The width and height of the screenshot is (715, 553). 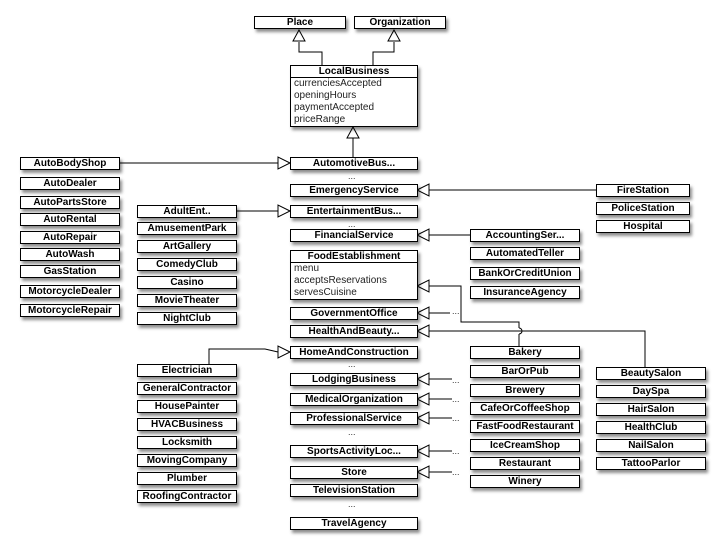 What do you see at coordinates (187, 318) in the screenshot?
I see `class-entertainment: NightClub` at bounding box center [187, 318].